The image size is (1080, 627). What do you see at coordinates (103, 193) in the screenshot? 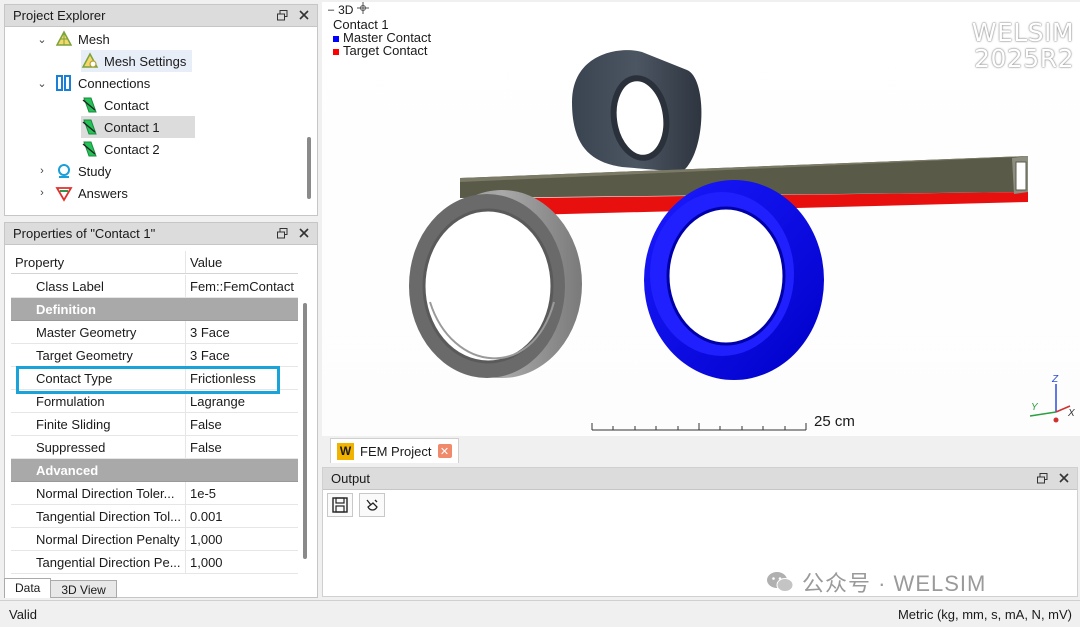
I see `tree-item-label: Answers` at bounding box center [103, 193].